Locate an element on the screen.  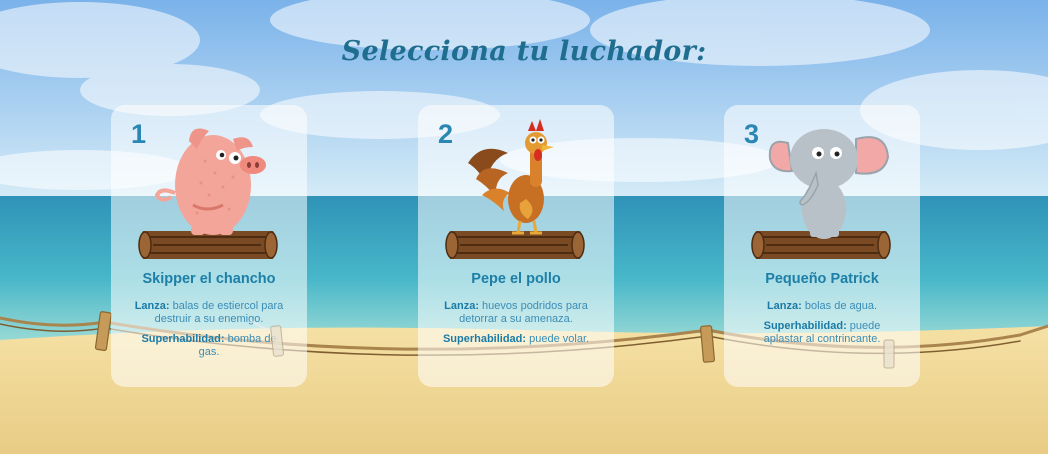
elephant-on-log-illustration is located at coordinates (821, 194).